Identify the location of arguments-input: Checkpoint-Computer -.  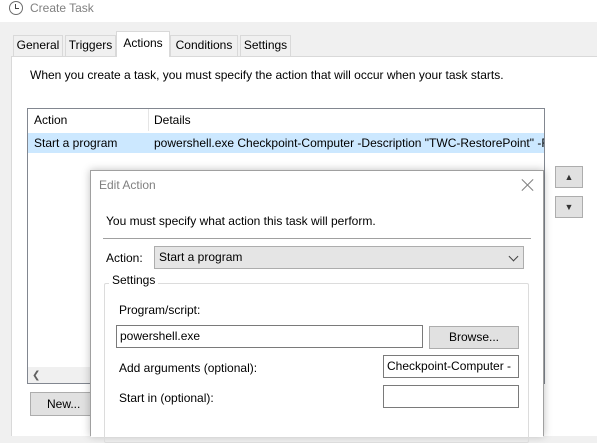
(451, 366).